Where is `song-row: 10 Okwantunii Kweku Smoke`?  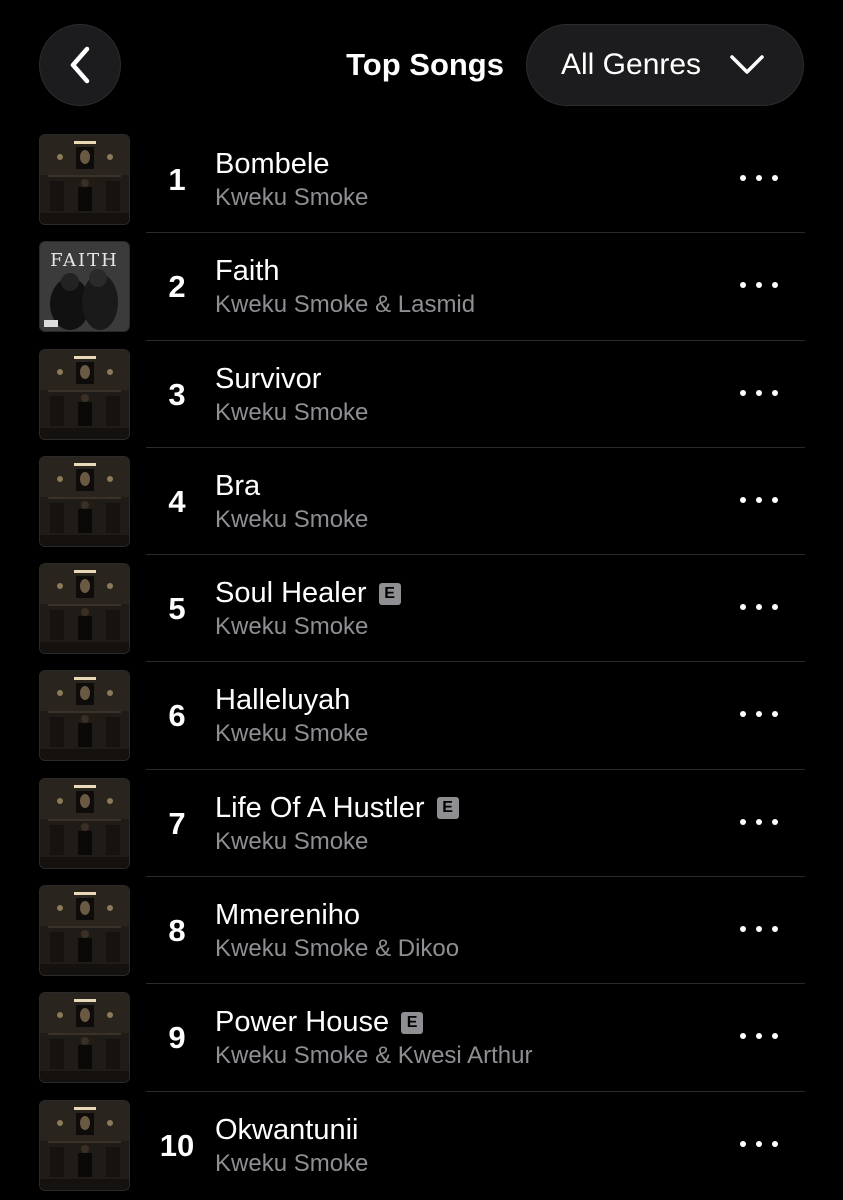 song-row: 10 Okwantunii Kweku Smoke is located at coordinates (421, 1145).